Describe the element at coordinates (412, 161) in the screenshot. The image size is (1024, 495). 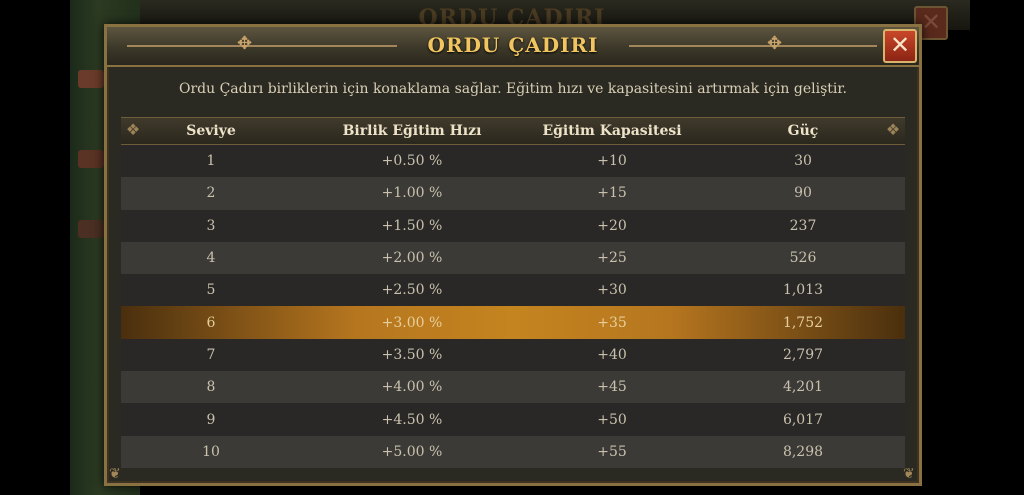
I see `cell-training-speed: +0.50 %` at that location.